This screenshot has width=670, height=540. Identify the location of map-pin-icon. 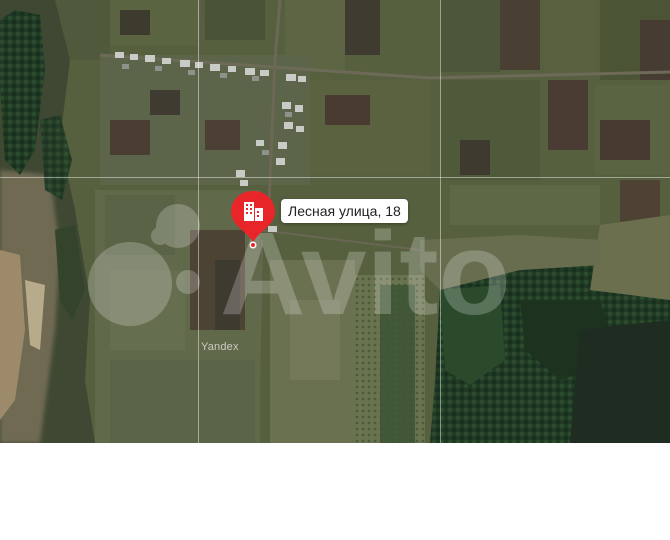
(253, 220).